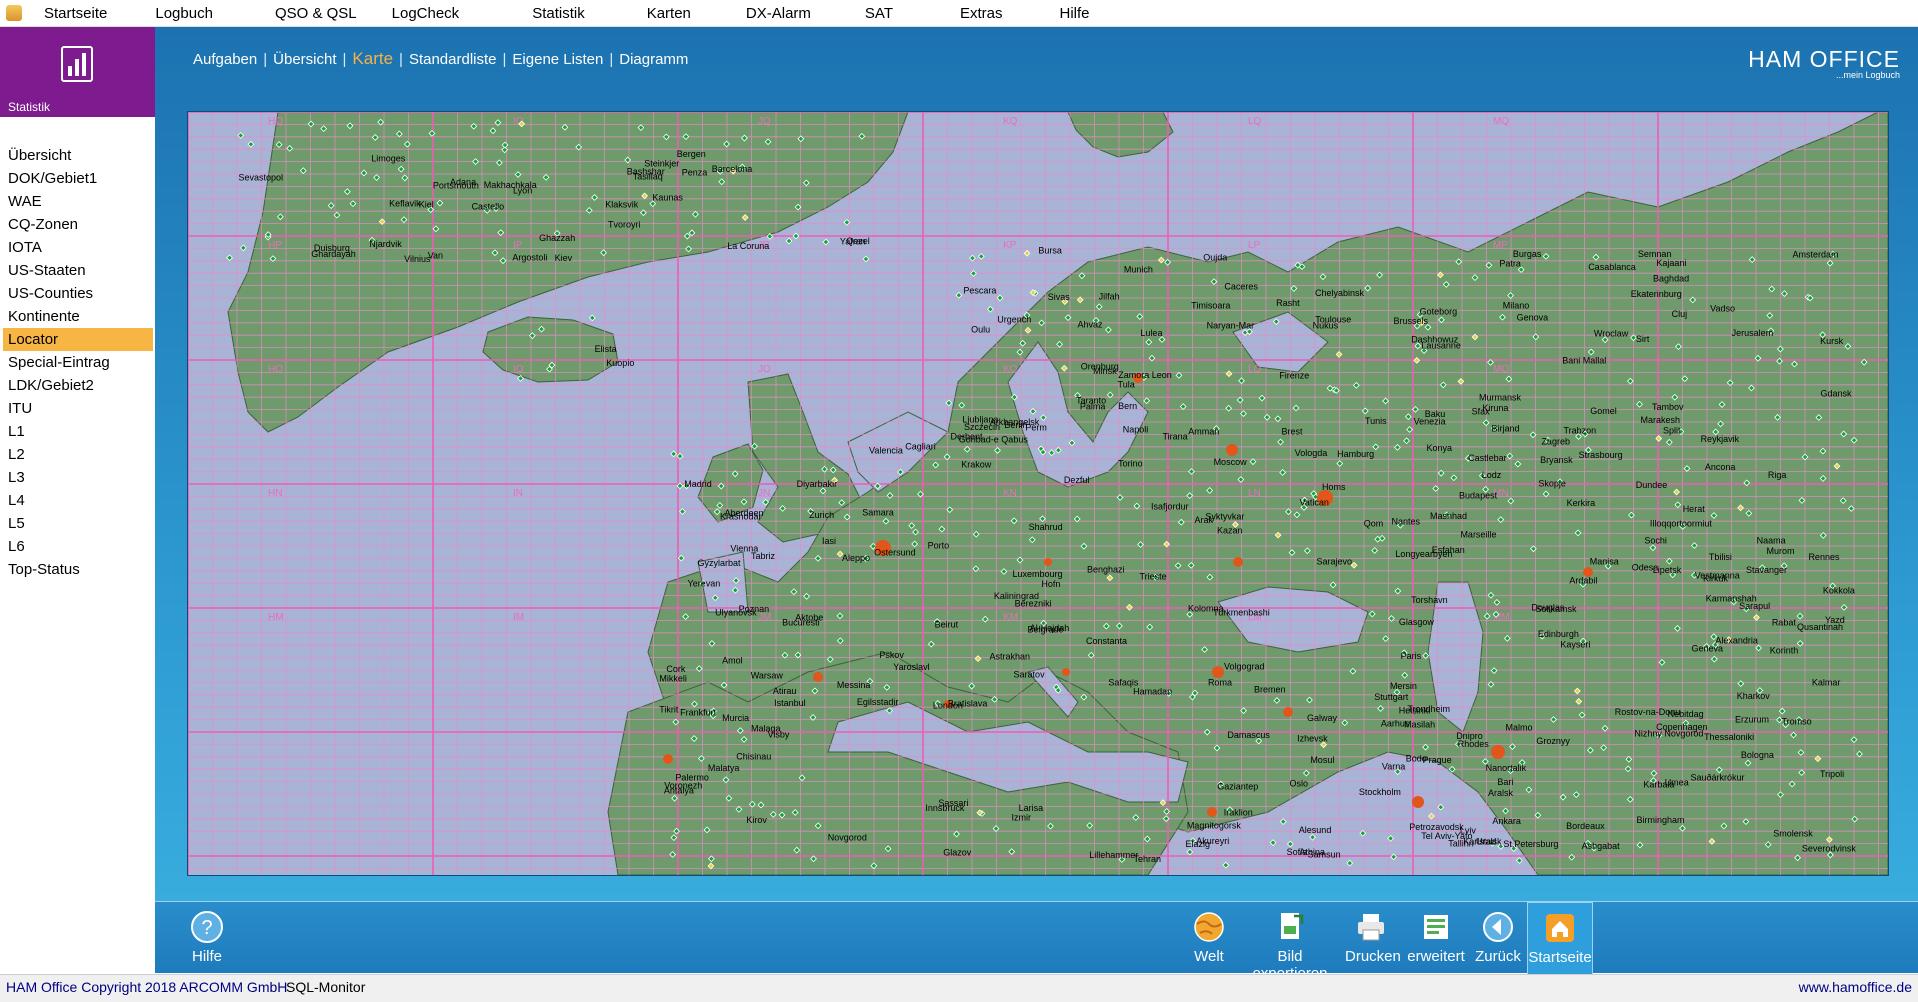 The width and height of the screenshot is (1918, 1002). What do you see at coordinates (879, 13) in the screenshot?
I see `menu-sat: SAT` at bounding box center [879, 13].